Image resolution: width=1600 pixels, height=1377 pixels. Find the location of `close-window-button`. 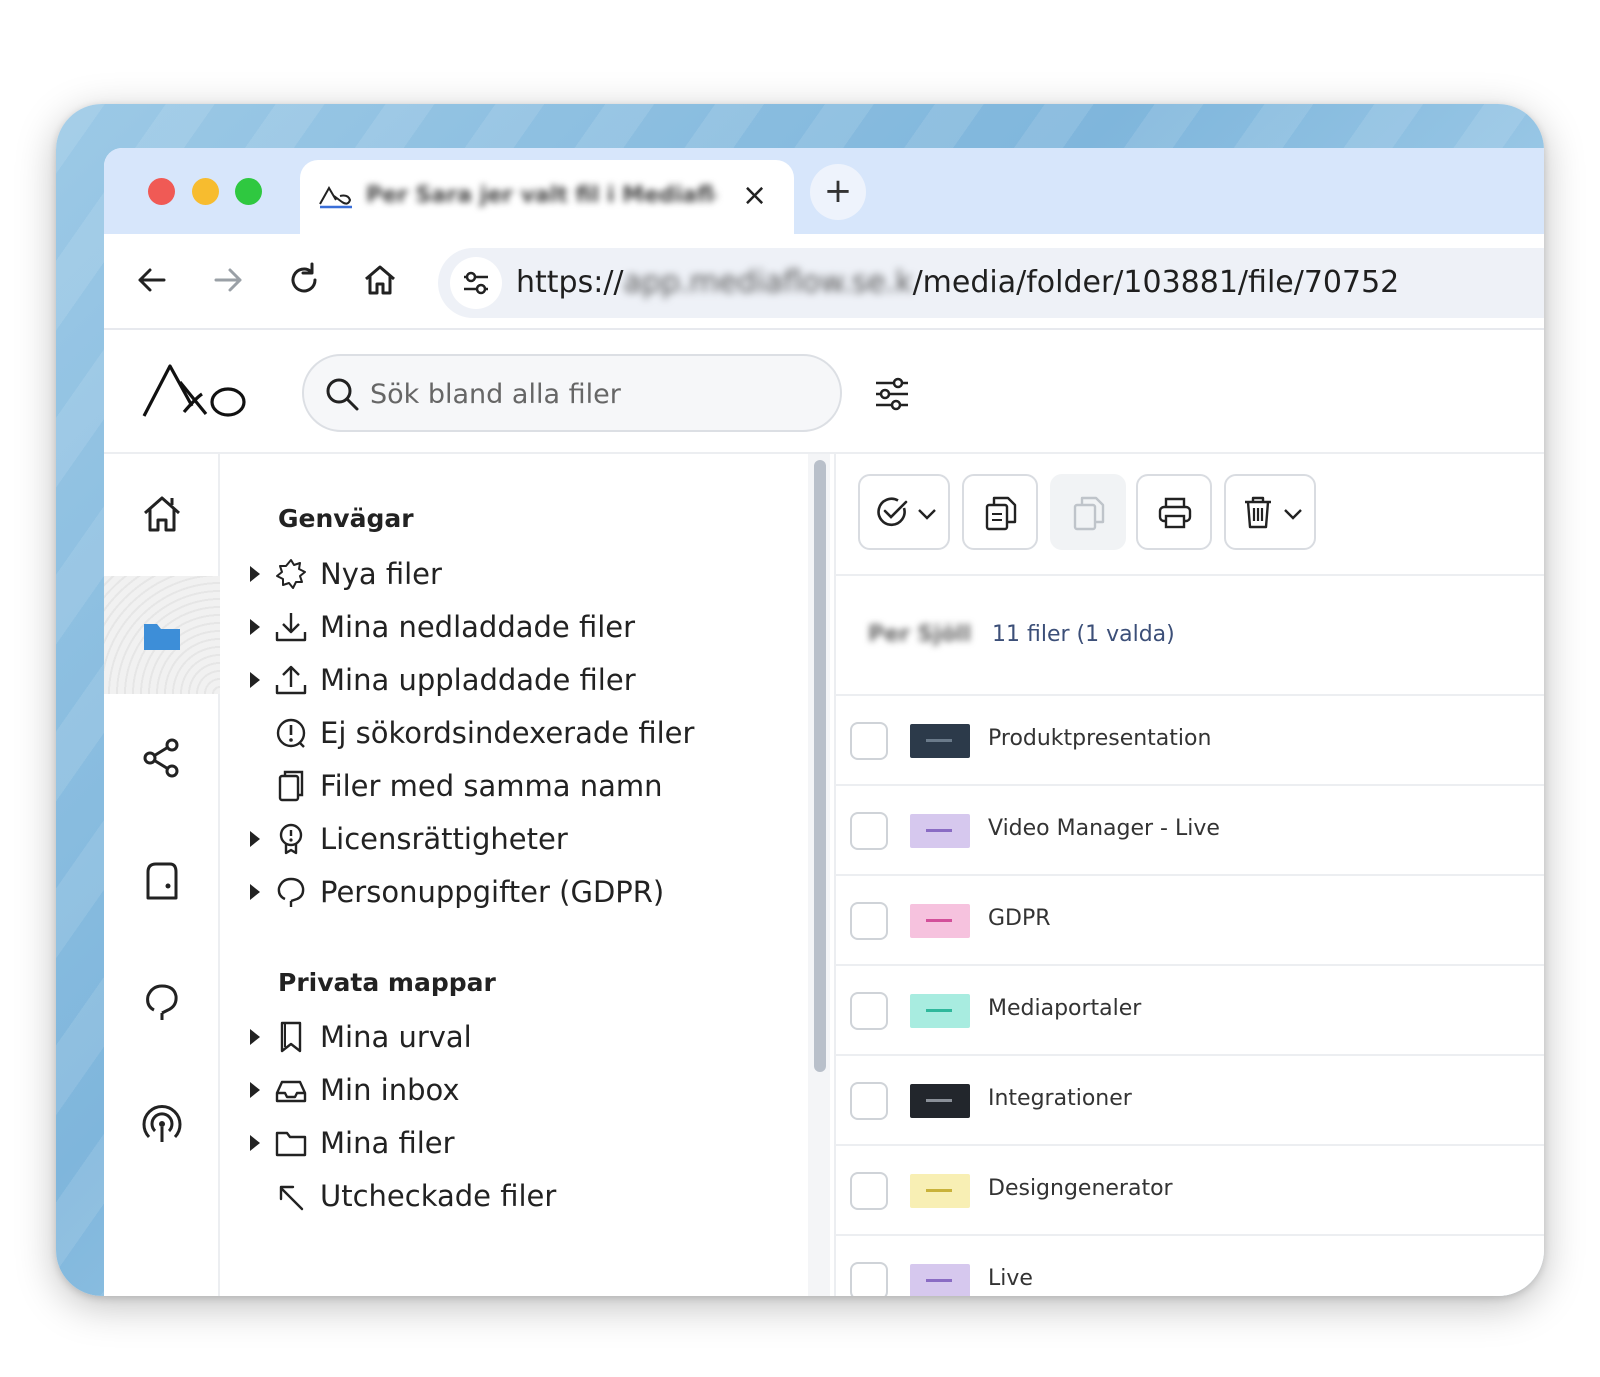

close-window-button is located at coordinates (161, 191).